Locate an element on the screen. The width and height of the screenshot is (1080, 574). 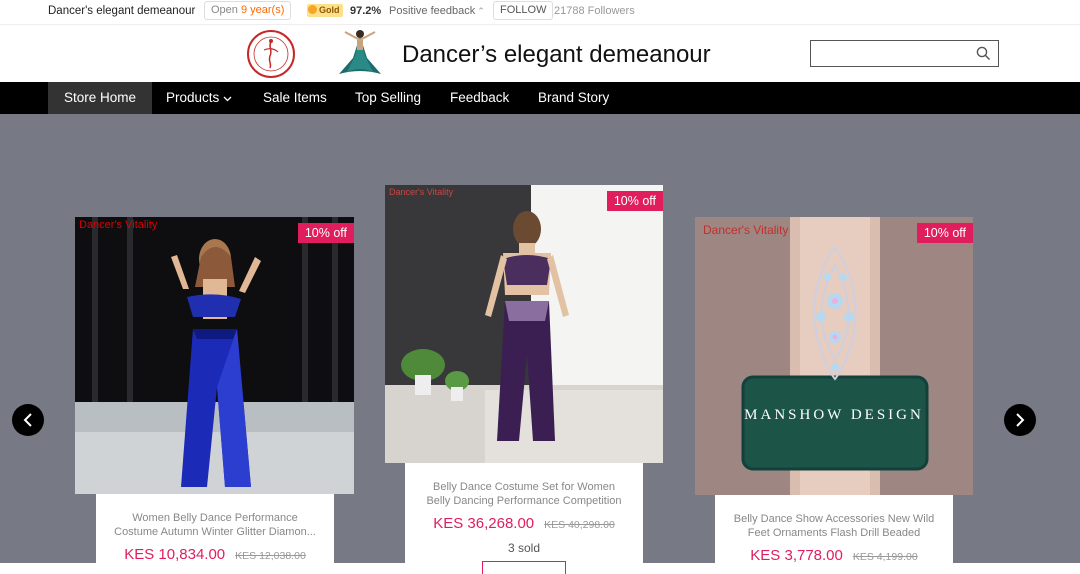
nav-label: Feedback is located at coordinates (480, 97).